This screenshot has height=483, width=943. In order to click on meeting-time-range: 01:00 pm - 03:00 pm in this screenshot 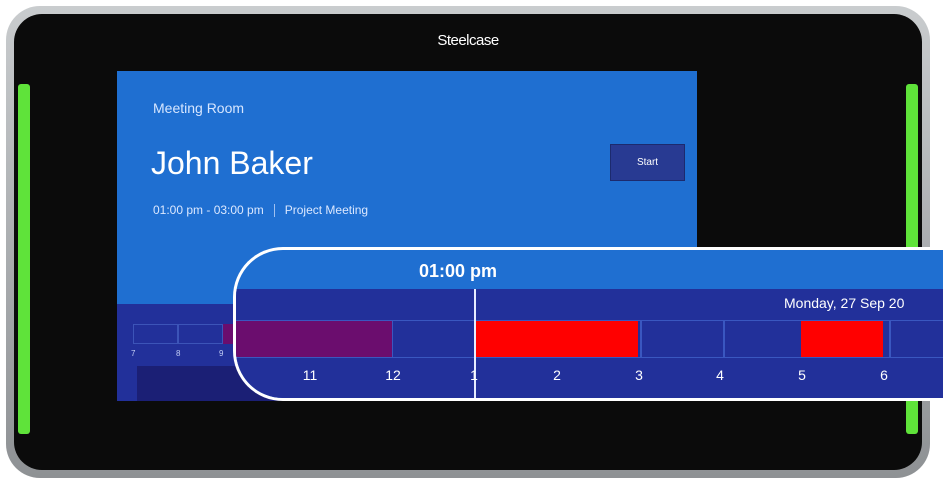, I will do `click(208, 210)`.